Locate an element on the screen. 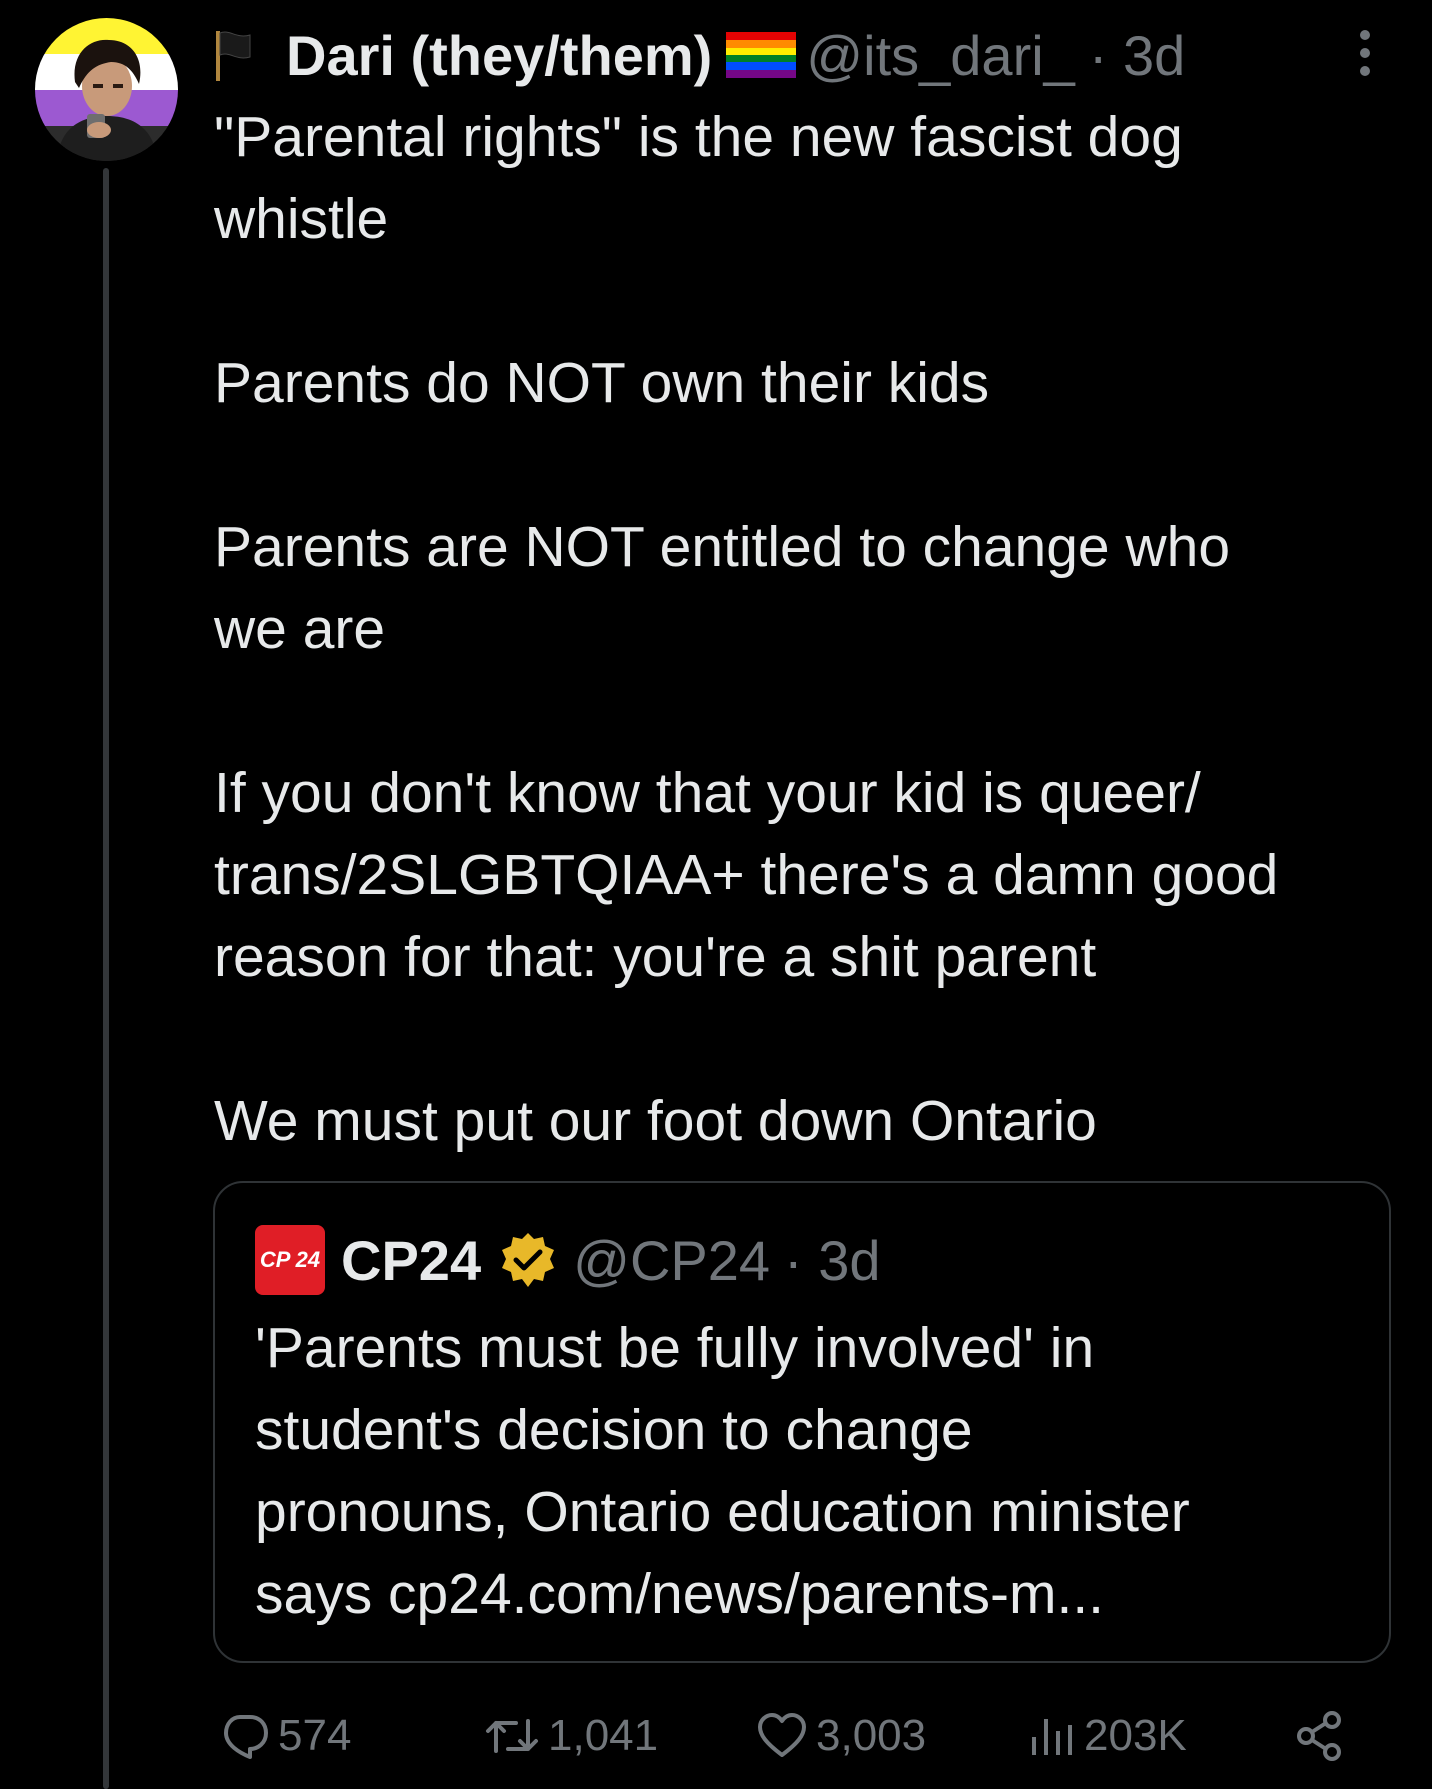  rainbow-flag-icon is located at coordinates (761, 55).